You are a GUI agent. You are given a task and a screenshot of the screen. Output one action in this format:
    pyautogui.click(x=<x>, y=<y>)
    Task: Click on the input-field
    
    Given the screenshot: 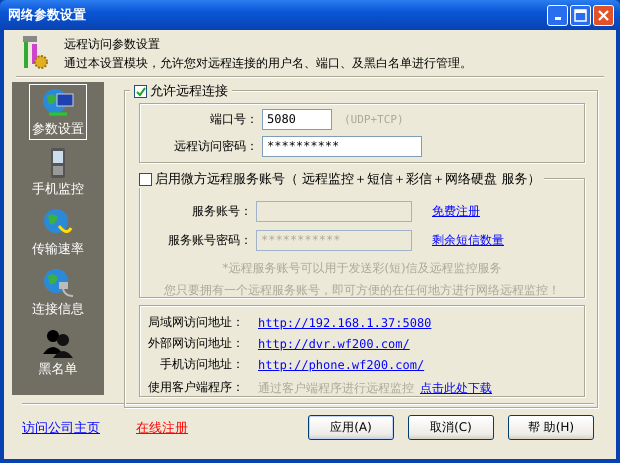 What is the action you would take?
    pyautogui.click(x=334, y=211)
    